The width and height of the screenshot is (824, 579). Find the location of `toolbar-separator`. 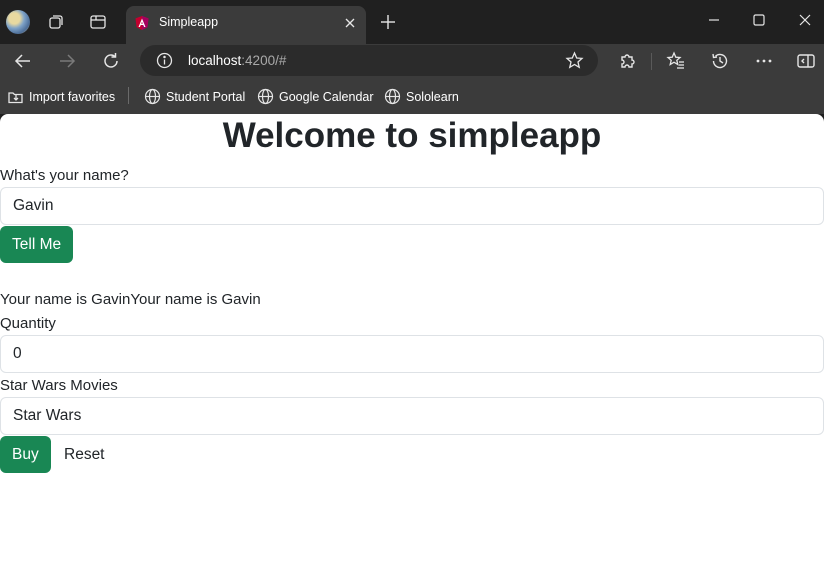

toolbar-separator is located at coordinates (651, 61).